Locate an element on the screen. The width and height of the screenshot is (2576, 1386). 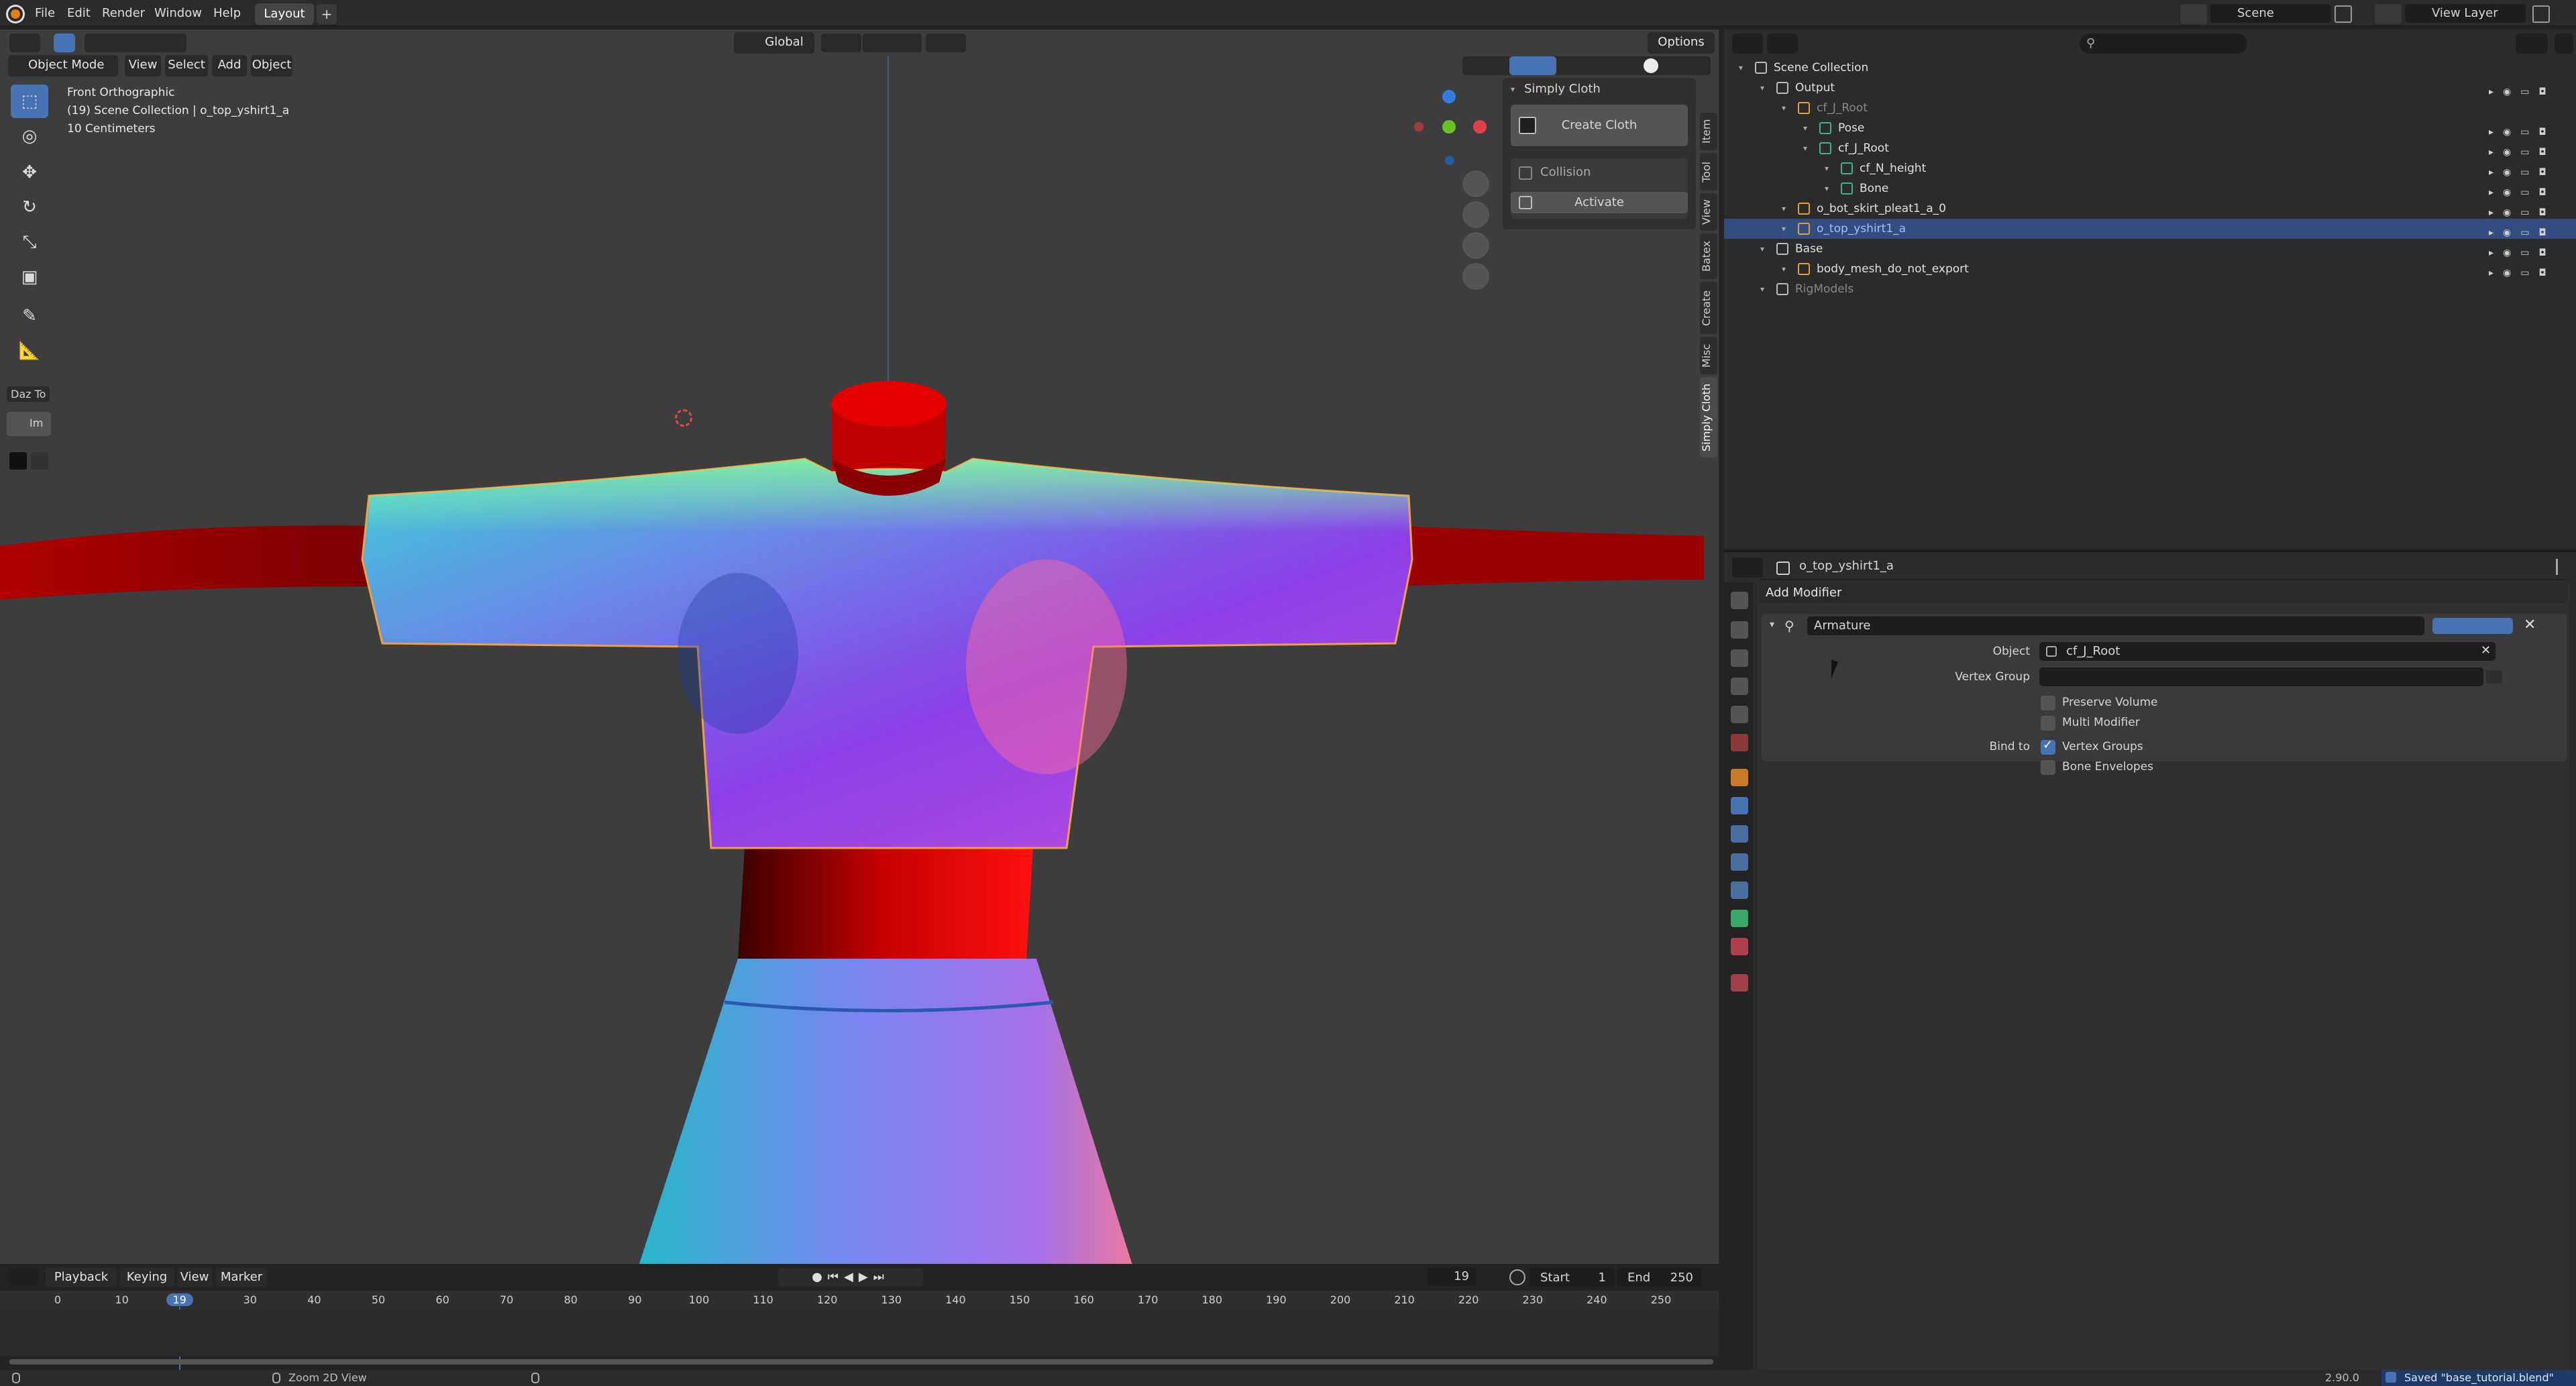
vertex-groups-checkbox: ✓ is located at coordinates (2048, 746).